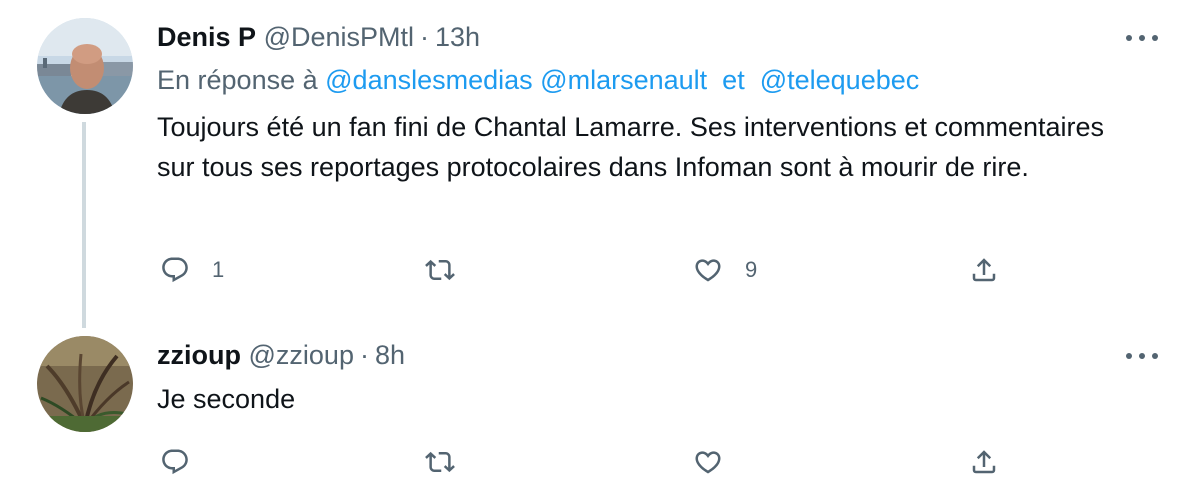  I want to click on author-handle: @DenisPMtl, so click(339, 37).